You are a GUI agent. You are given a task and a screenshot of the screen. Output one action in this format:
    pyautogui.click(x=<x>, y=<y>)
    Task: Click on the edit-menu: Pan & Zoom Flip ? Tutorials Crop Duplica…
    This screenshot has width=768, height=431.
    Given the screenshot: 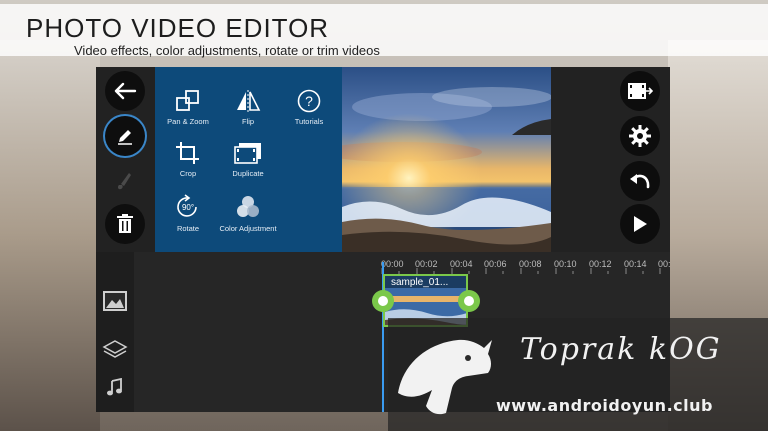 What is the action you would take?
    pyautogui.click(x=248, y=159)
    